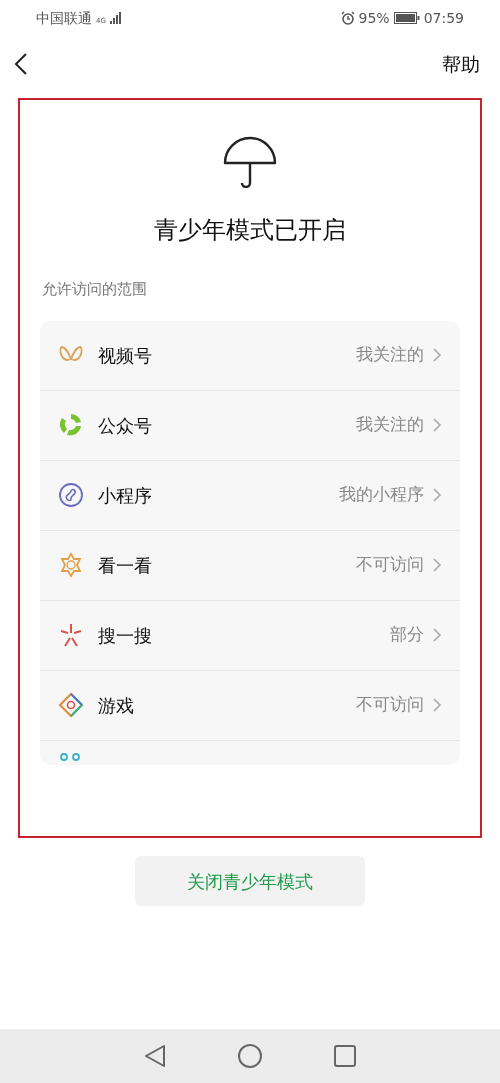 The height and width of the screenshot is (1083, 500). Describe the element at coordinates (250, 705) in the screenshot. I see `access-item: 游戏 不可访问` at that location.